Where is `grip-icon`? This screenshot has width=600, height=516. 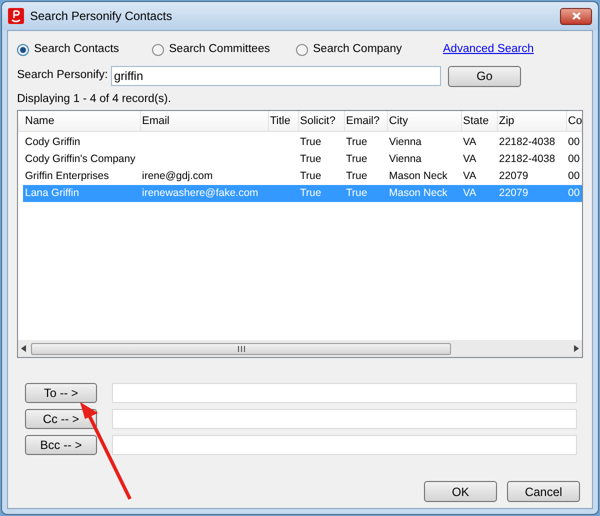 grip-icon is located at coordinates (241, 349).